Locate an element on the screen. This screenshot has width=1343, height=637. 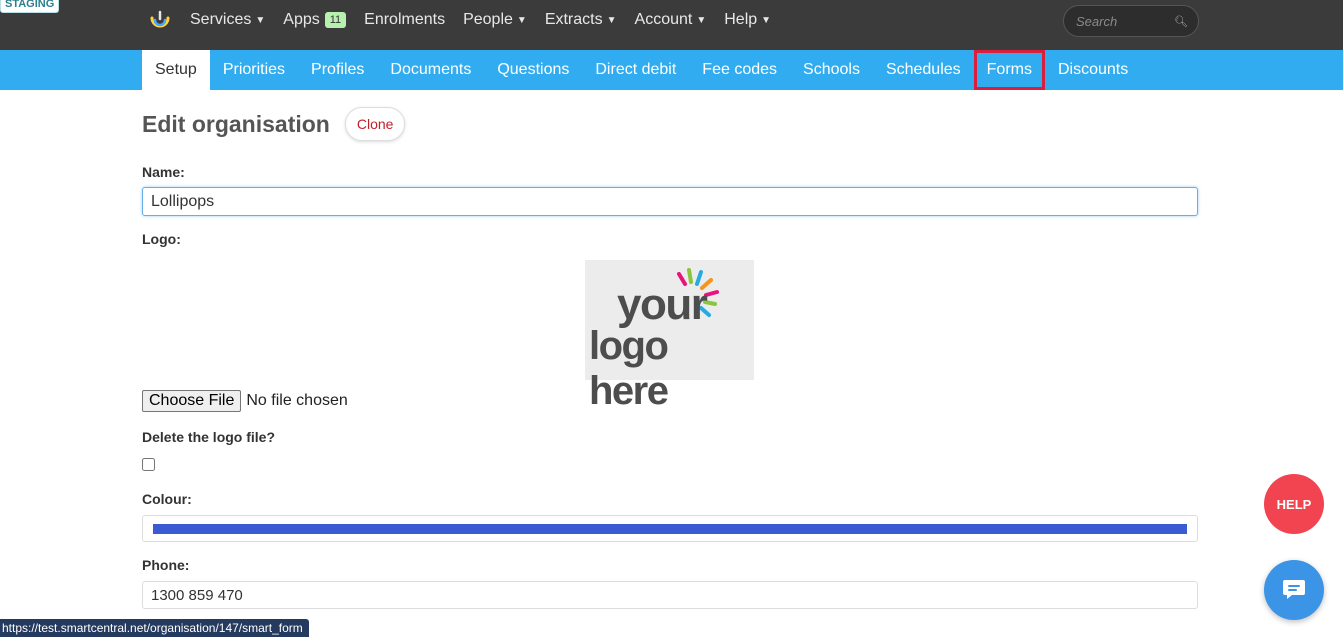
menu-help: Help ▼ is located at coordinates (747, 20).